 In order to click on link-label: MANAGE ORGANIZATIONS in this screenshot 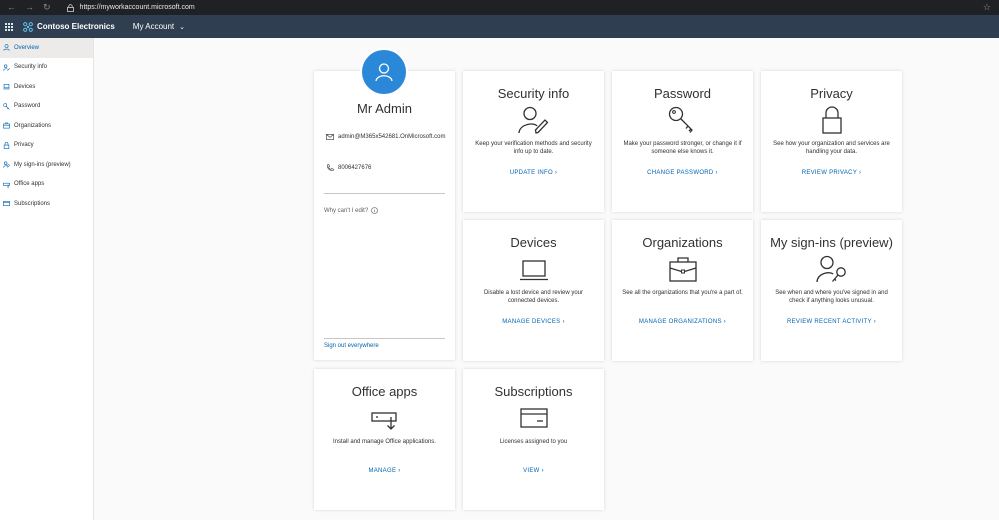, I will do `click(680, 322)`.